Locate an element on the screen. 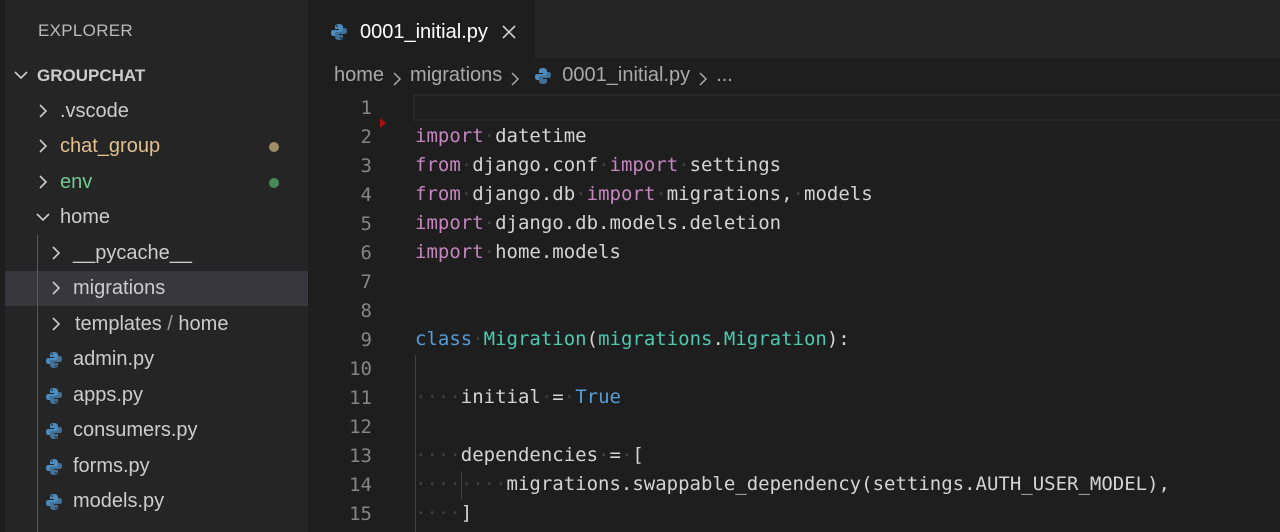 This screenshot has width=1280, height=532. breadcrumb-item-migrations: migrations is located at coordinates (456, 75).